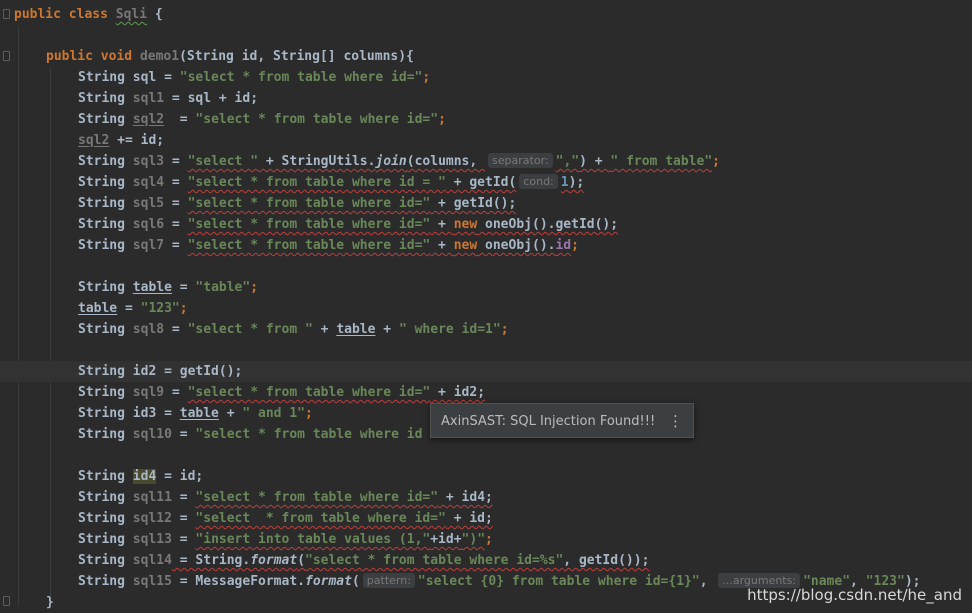  I want to click on code-line-table-decl: String table = "table";, so click(168, 287).